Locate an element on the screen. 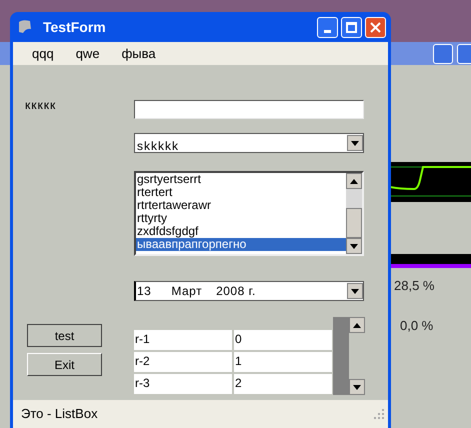 This screenshot has width=471, height=428. close-button is located at coordinates (375, 27).